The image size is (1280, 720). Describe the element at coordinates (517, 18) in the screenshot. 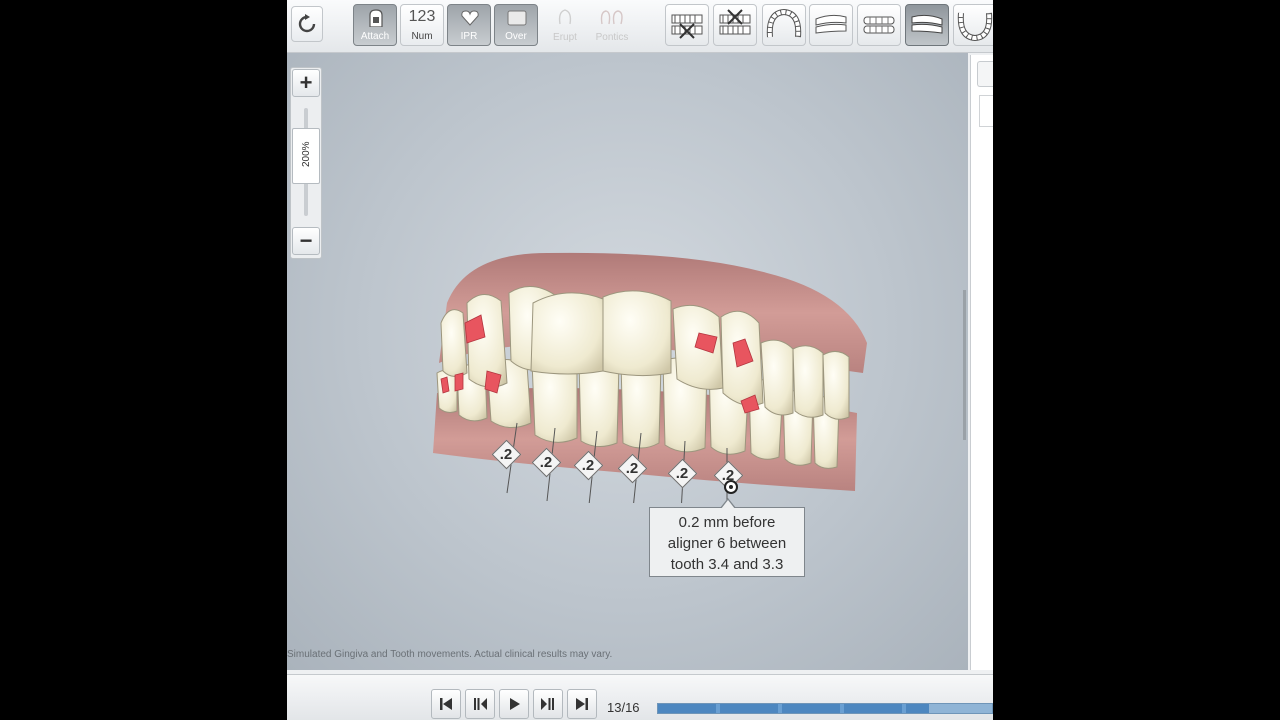

I see `overlay-icon` at that location.